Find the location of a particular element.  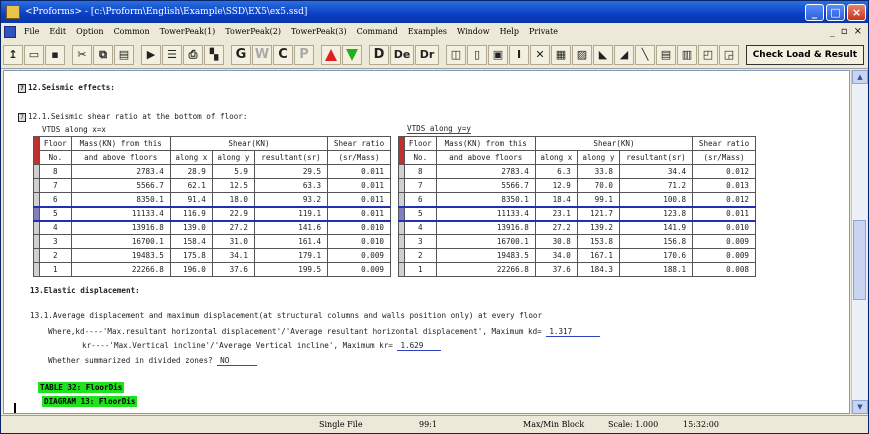

save-icon: ▪ is located at coordinates (55, 54).